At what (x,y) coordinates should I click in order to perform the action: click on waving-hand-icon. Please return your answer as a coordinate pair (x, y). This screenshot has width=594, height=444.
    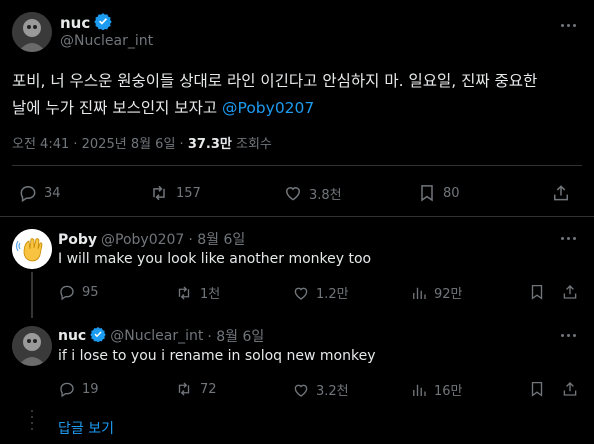
    Looking at the image, I should click on (32, 249).